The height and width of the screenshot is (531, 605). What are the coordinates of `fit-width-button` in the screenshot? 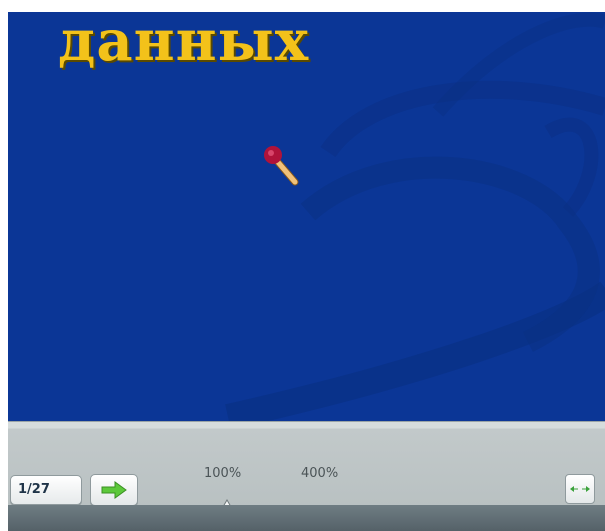 It's located at (580, 489).